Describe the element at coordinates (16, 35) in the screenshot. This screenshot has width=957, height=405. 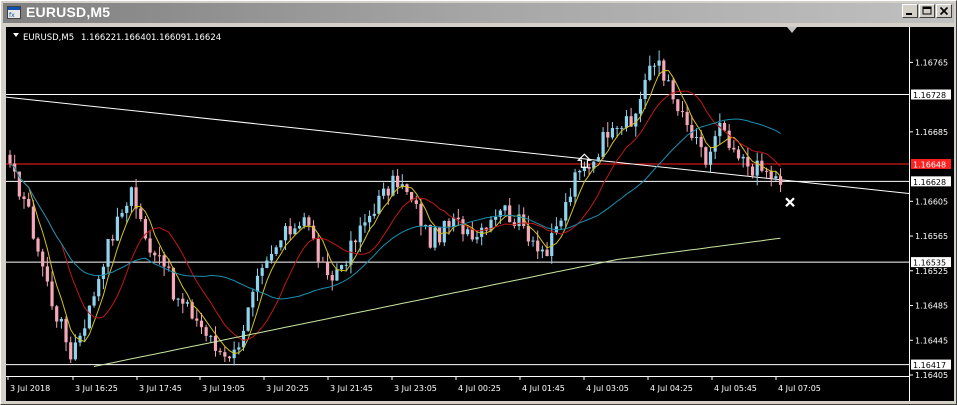
I see `symbol-menu-icon` at that location.